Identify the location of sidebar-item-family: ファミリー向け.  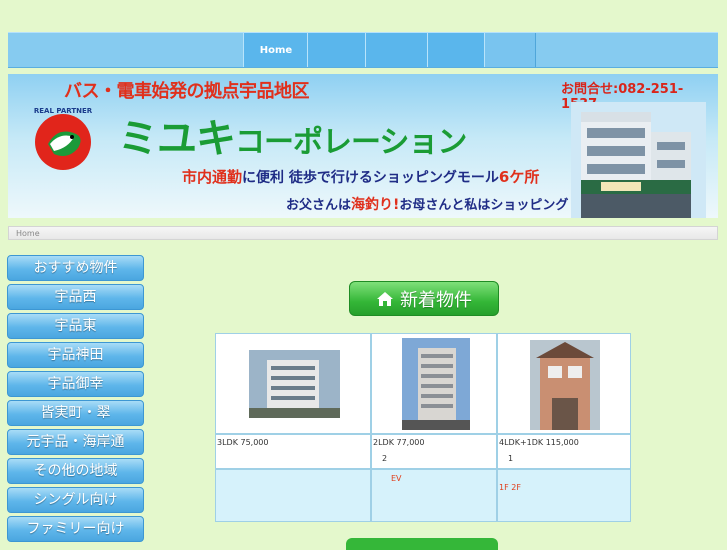
(75, 529).